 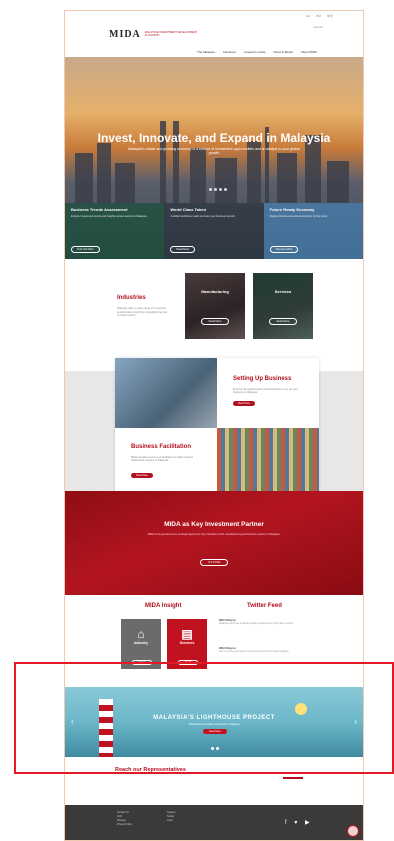 What do you see at coordinates (292, 209) in the screenshot?
I see `hero-card-title: Future Ready Economy` at bounding box center [292, 209].